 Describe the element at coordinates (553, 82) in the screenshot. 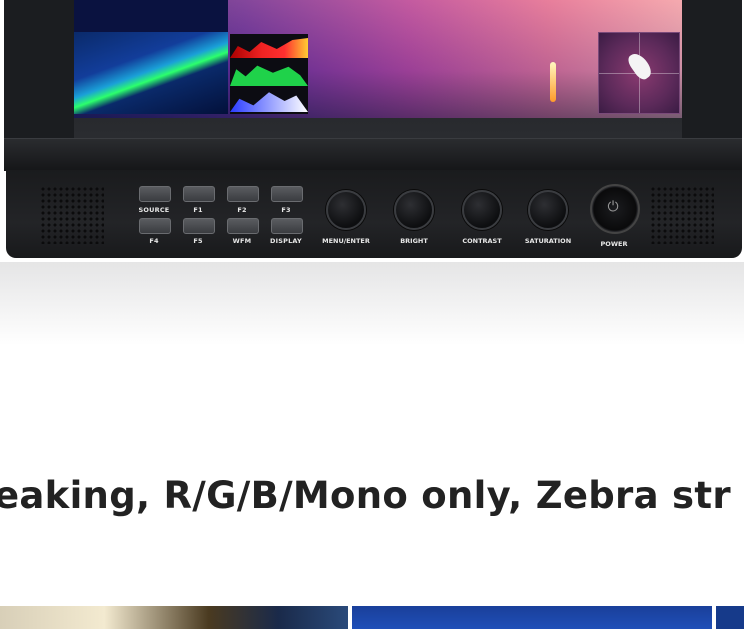

I see `screen-highlight` at that location.